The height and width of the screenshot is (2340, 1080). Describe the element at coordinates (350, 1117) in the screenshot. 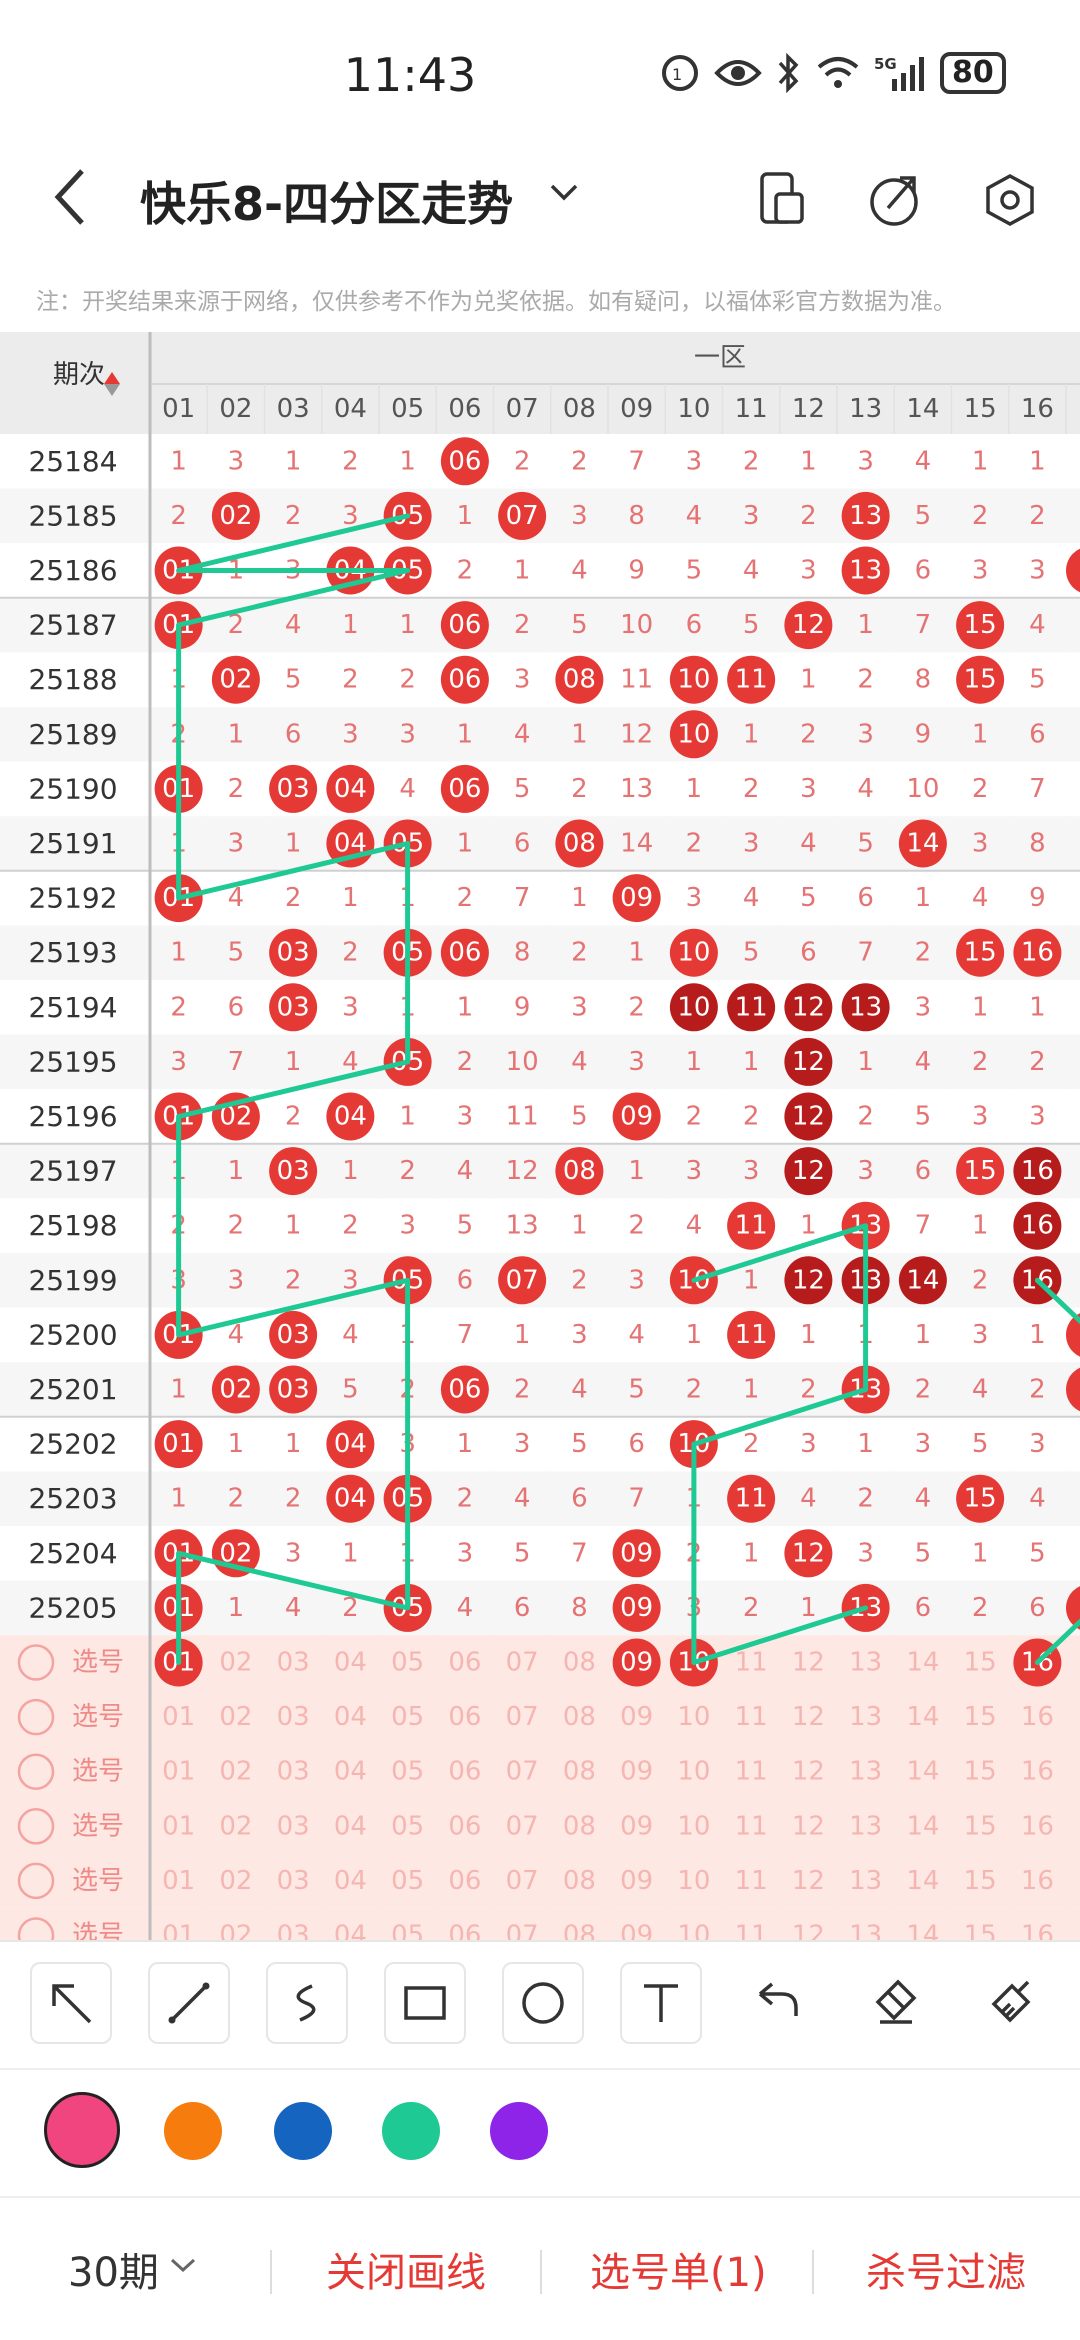

I see `ball-number: 04` at that location.